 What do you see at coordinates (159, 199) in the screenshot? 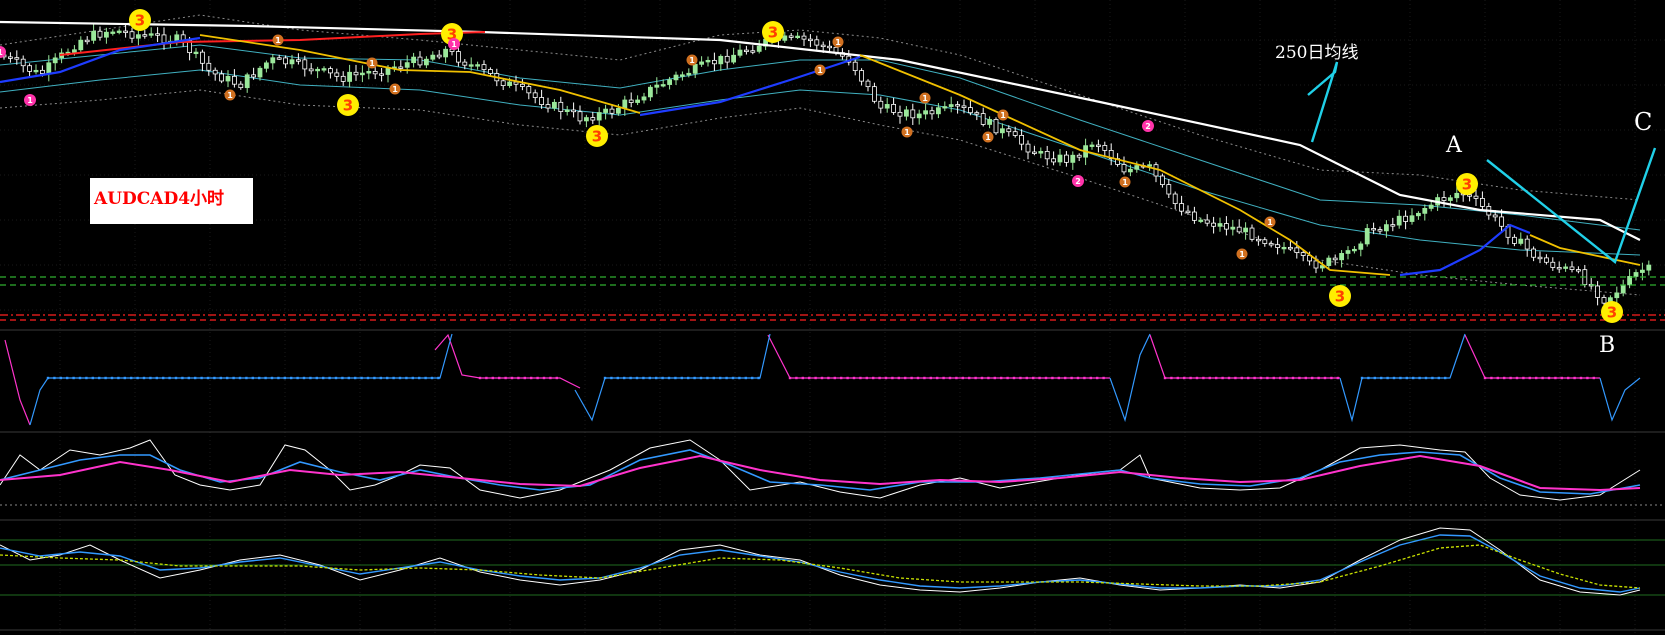
I see `chart-title: AUDCAD4小时` at bounding box center [159, 199].